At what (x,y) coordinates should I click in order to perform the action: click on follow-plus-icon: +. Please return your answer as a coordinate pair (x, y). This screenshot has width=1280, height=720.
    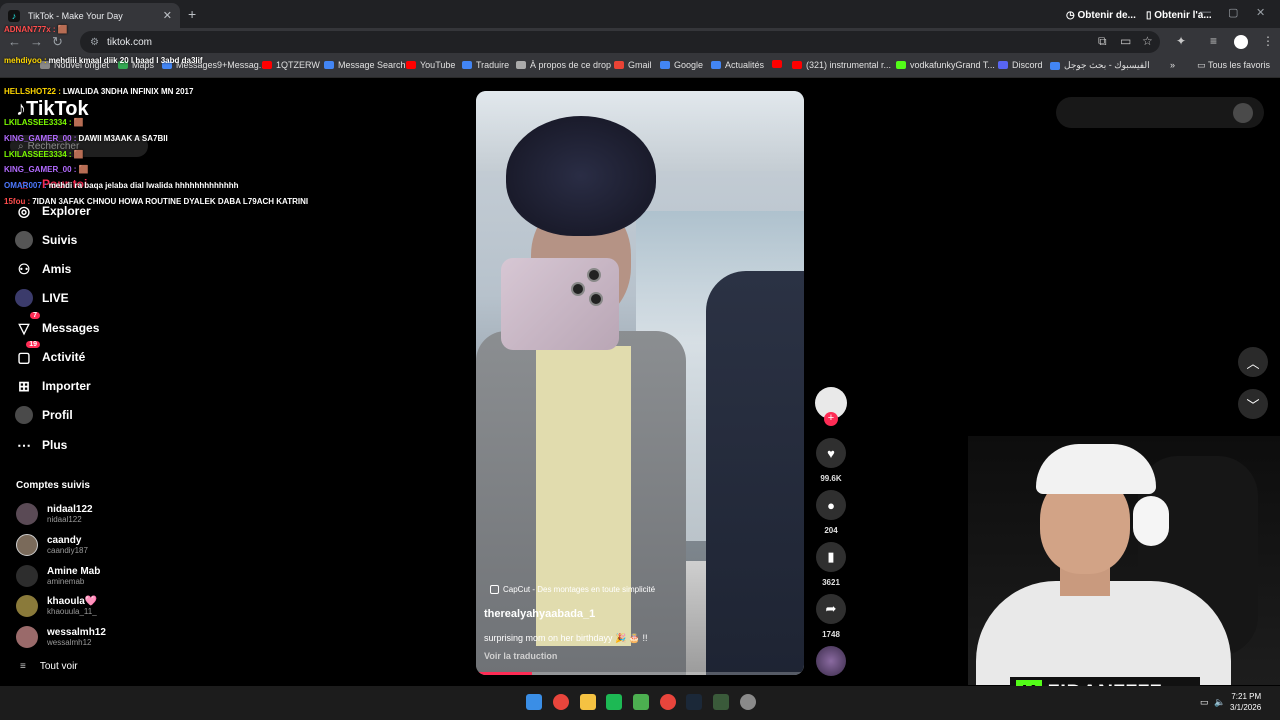
    Looking at the image, I should click on (831, 419).